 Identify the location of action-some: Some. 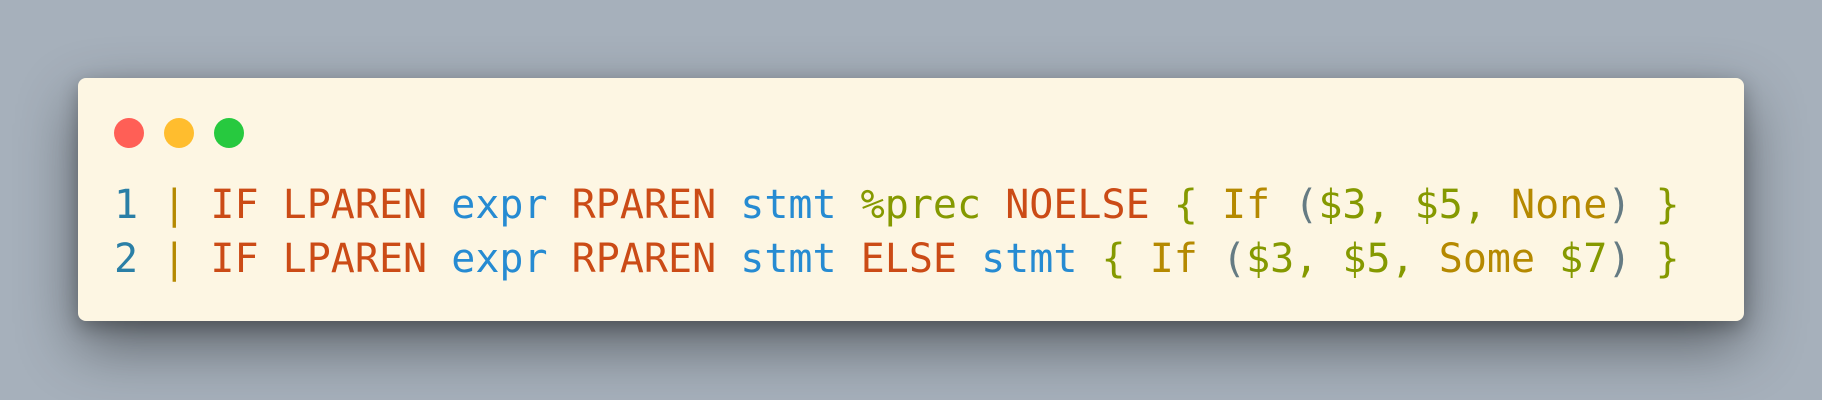
(1487, 259).